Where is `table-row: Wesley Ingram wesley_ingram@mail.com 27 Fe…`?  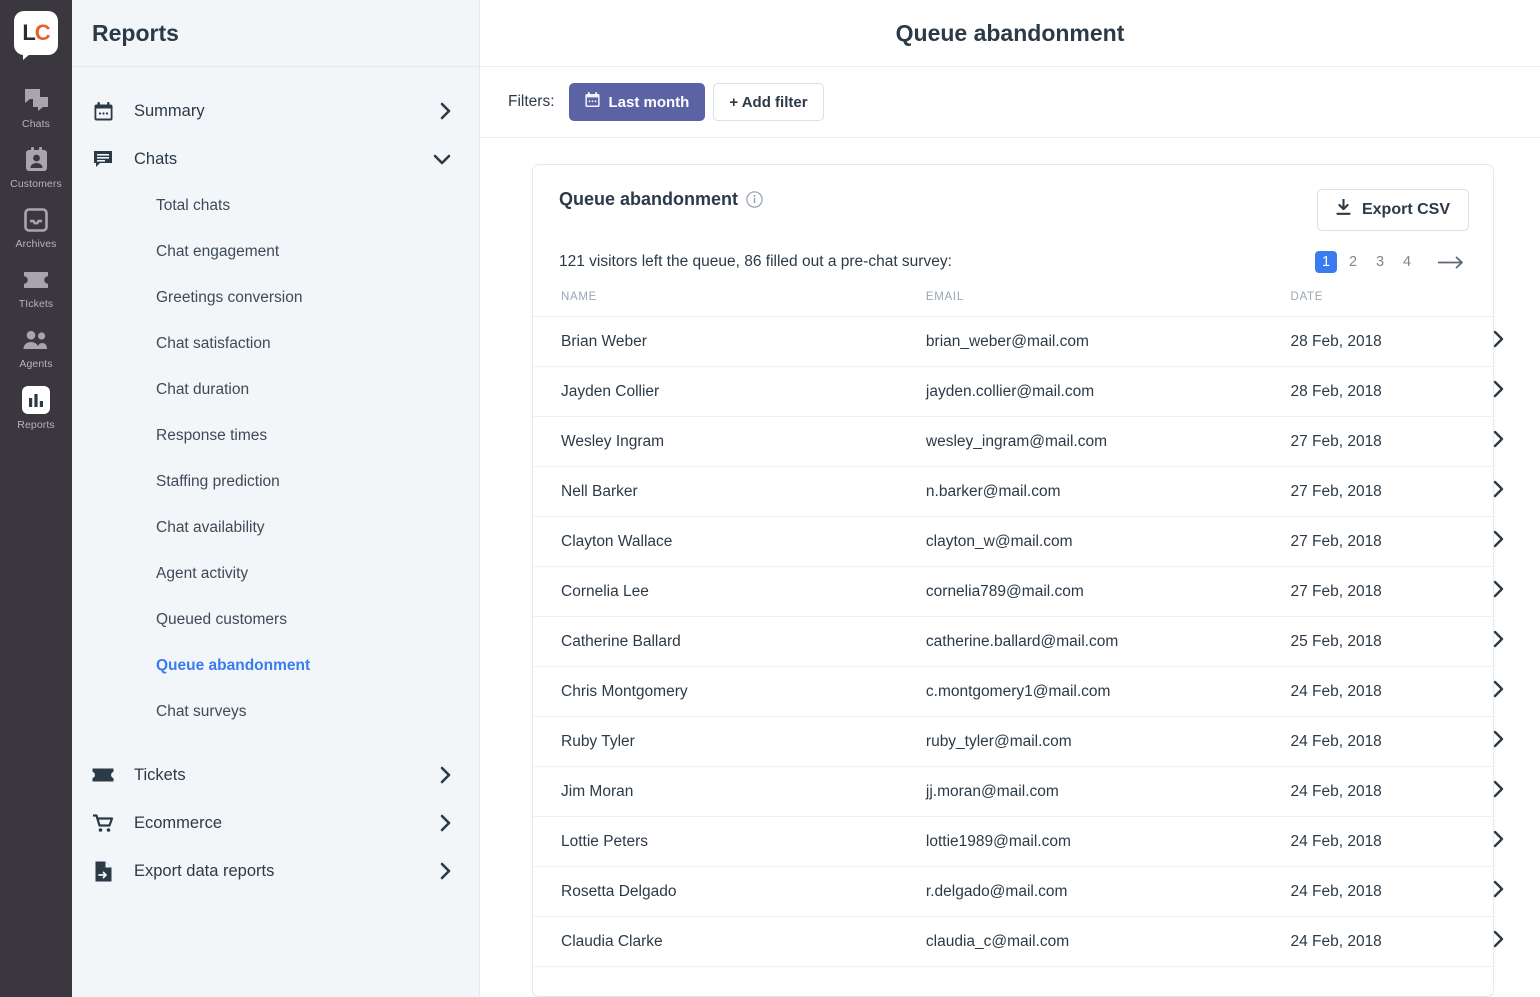 table-row: Wesley Ingram wesley_ingram@mail.com 27 Fe… is located at coordinates (1018, 441).